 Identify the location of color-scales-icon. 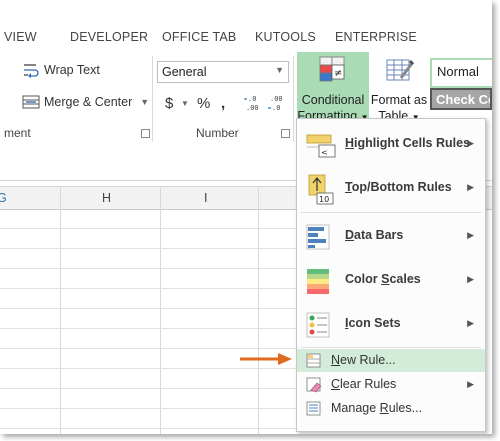
(318, 281).